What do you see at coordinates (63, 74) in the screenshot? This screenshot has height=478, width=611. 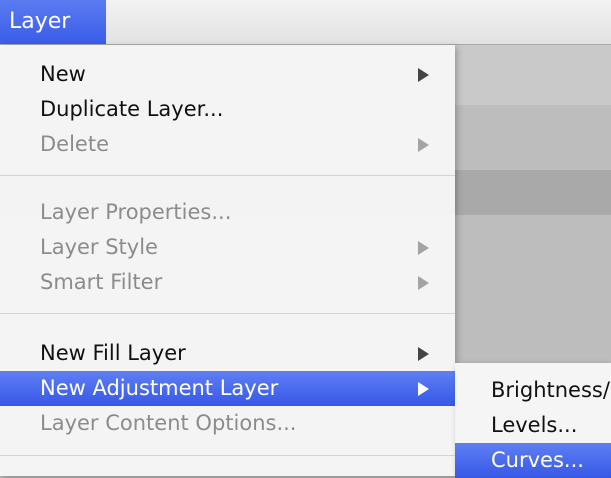 I see `menu-item-label: New` at bounding box center [63, 74].